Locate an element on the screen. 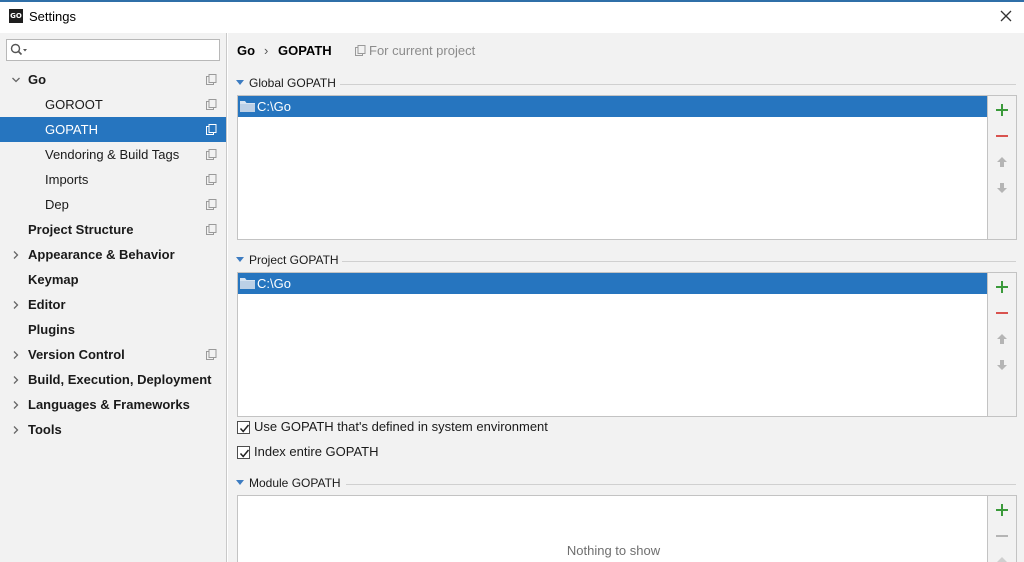  sidebar-item-plugins: Plugins is located at coordinates (113, 329).